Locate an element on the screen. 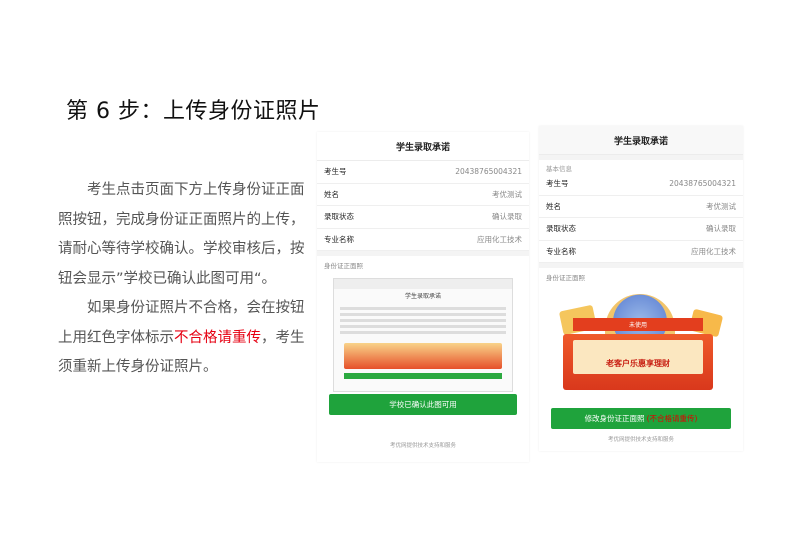 The height and width of the screenshot is (559, 793). modify-photo-button: 修改身份证正面照 (不合格请重传) is located at coordinates (641, 418).